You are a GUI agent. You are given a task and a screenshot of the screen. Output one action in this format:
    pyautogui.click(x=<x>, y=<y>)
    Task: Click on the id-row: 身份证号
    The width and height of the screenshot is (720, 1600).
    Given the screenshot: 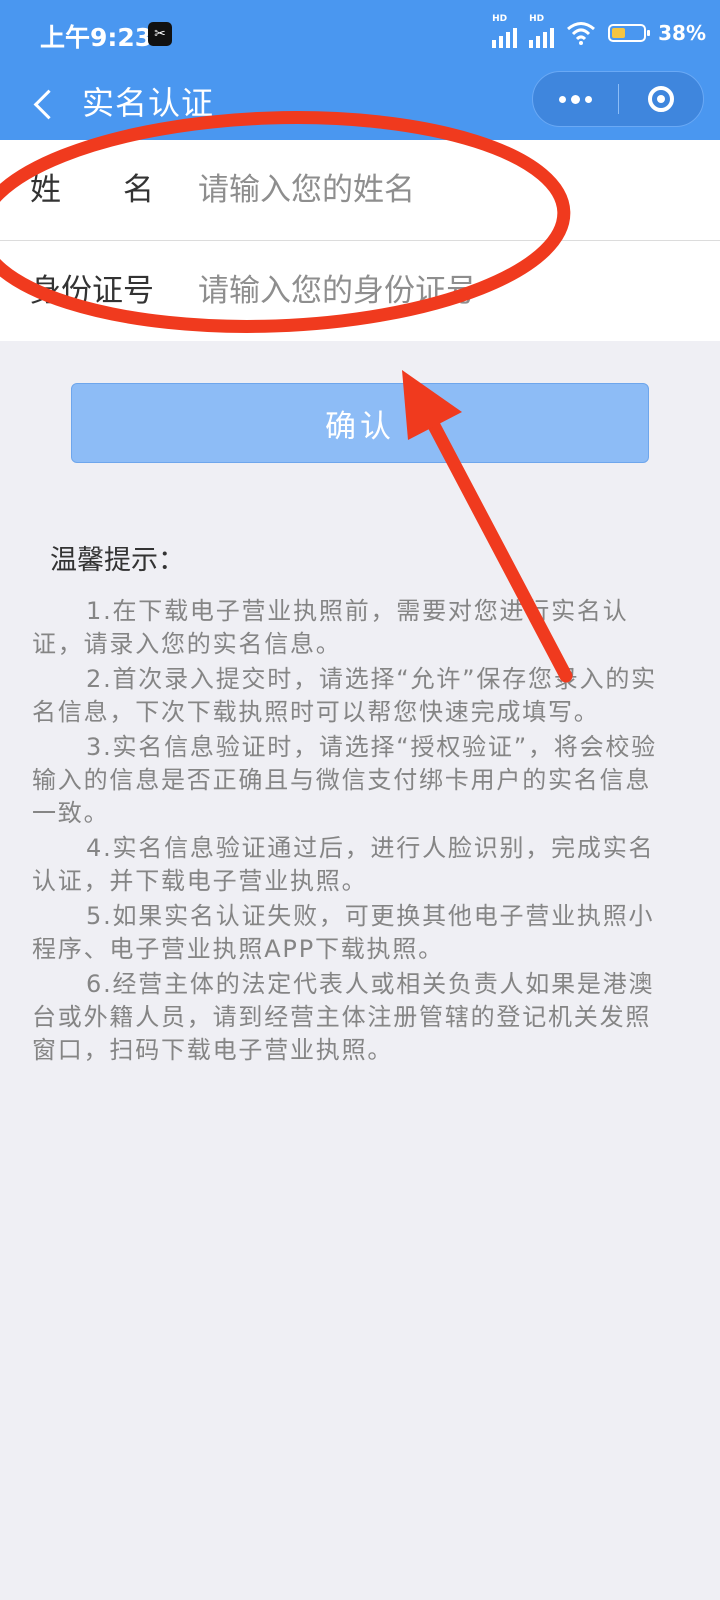 What is the action you would take?
    pyautogui.click(x=360, y=290)
    